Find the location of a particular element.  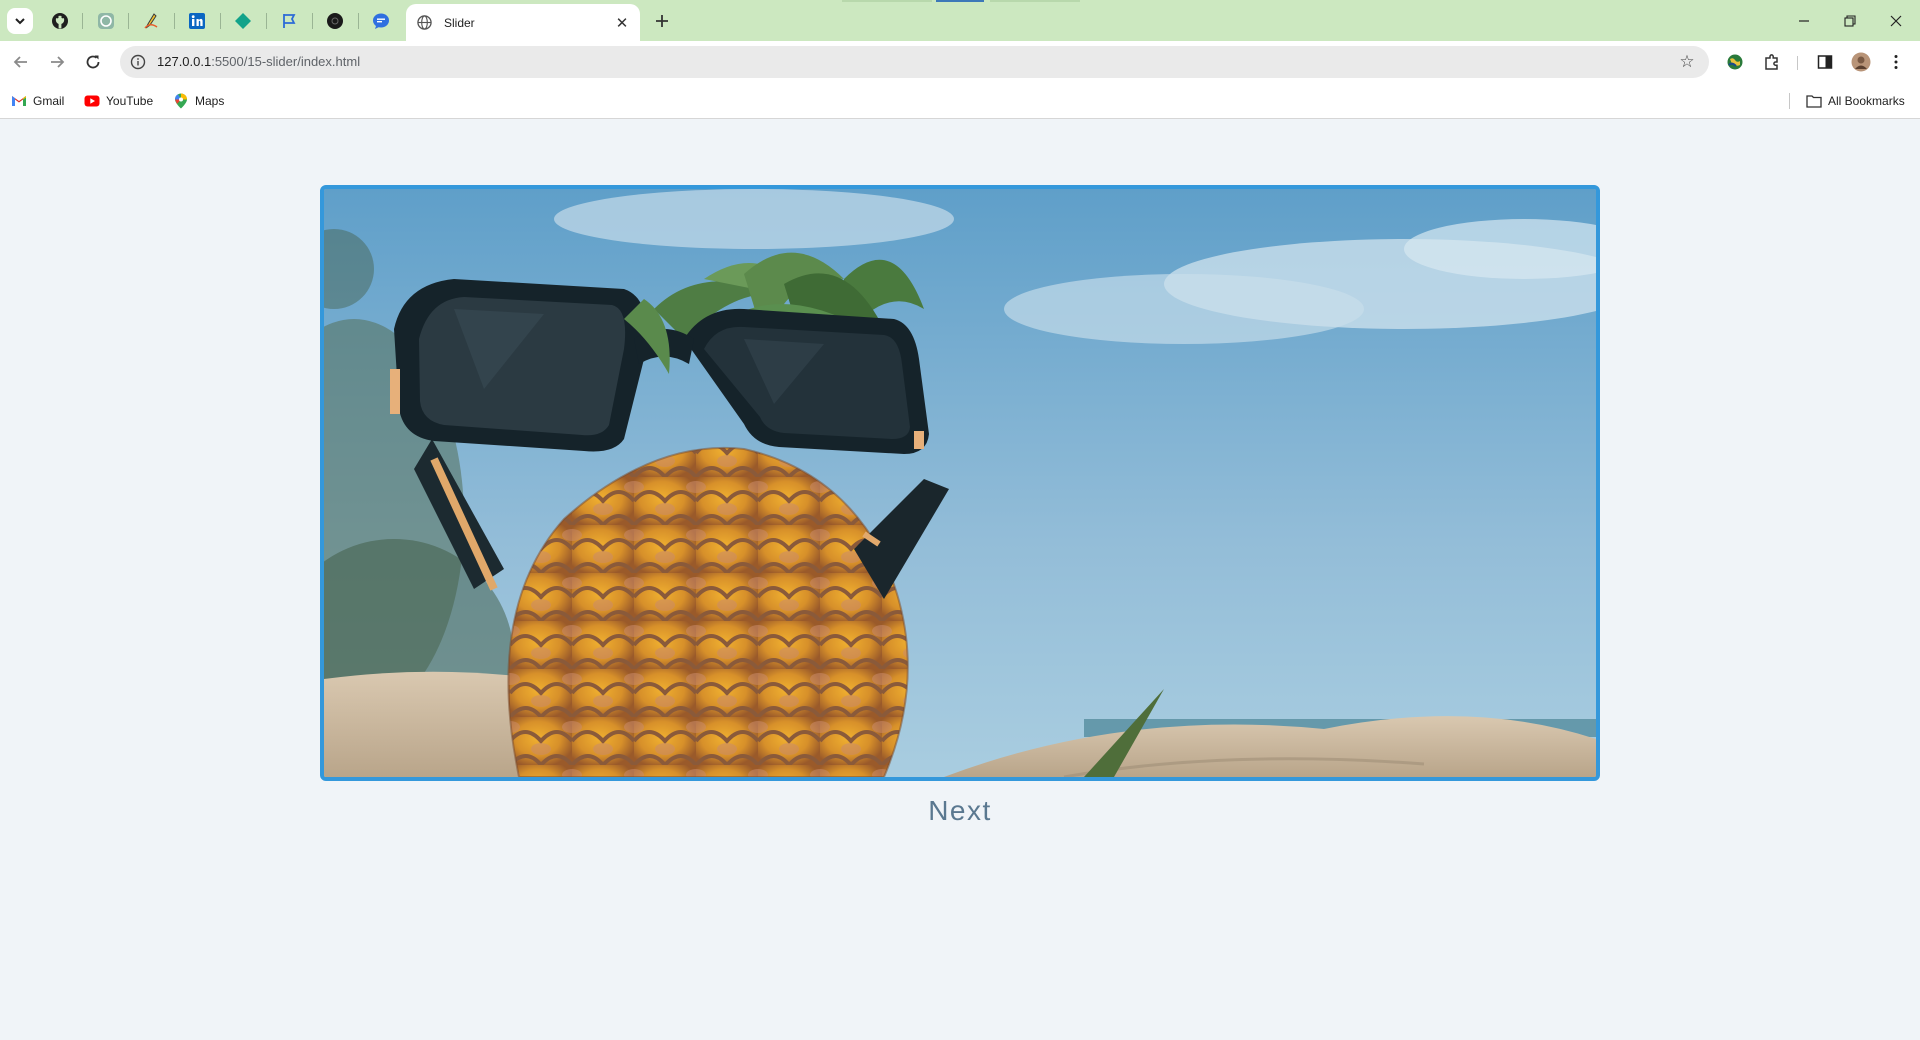

bookmark-star-icon: ☆ is located at coordinates (1687, 62).